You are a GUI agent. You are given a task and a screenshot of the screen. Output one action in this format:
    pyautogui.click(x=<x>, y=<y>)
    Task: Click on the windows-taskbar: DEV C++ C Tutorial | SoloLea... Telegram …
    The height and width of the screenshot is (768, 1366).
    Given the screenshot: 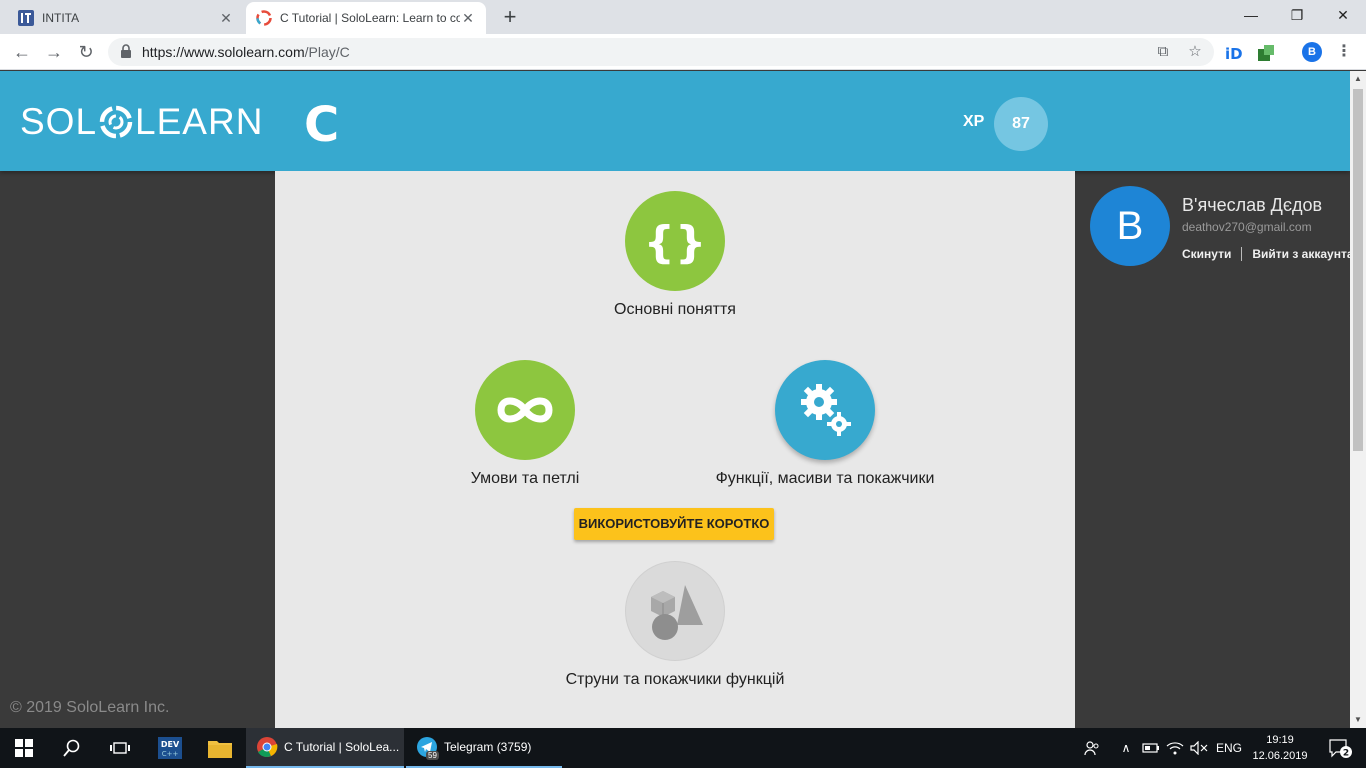 What is the action you would take?
    pyautogui.click(x=683, y=748)
    